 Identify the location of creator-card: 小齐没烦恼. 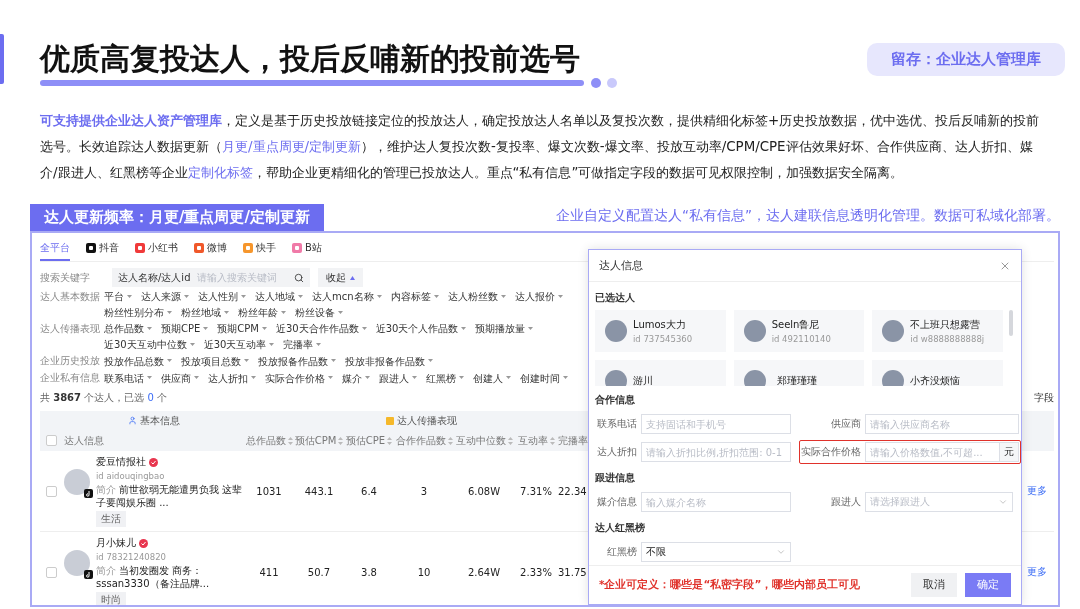
(937, 373).